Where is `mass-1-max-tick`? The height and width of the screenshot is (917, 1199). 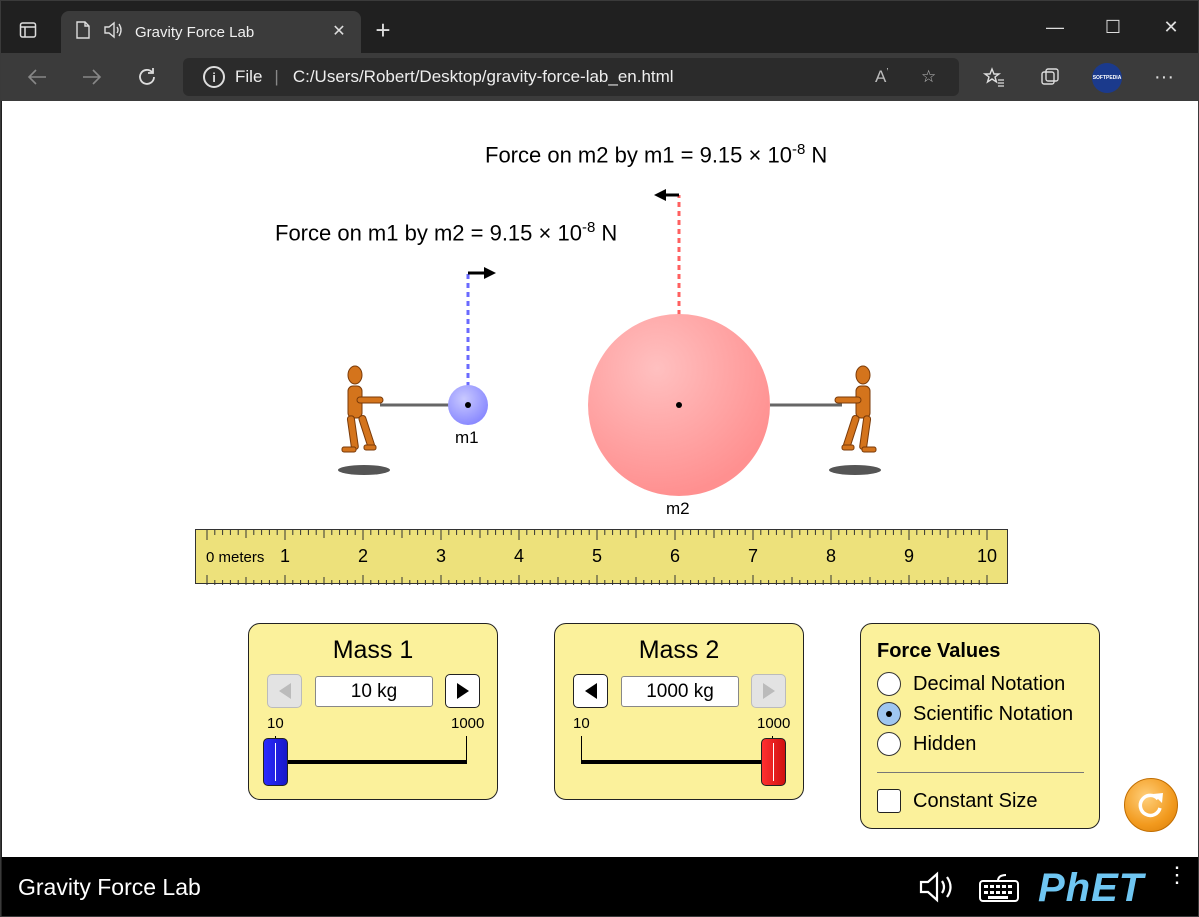
mass-1-max-tick is located at coordinates (466, 749).